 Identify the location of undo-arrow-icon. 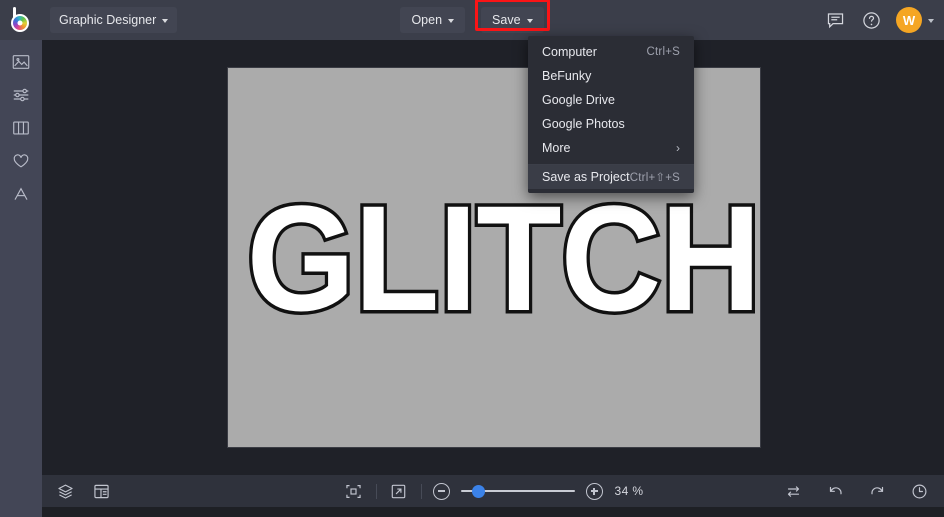
(835, 491).